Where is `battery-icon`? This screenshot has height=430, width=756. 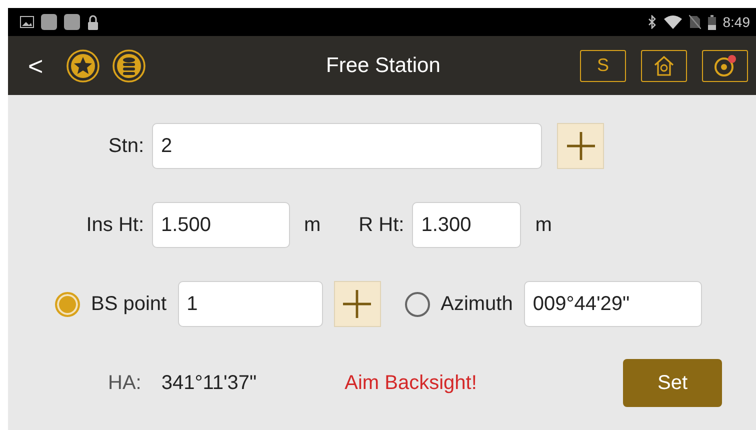 battery-icon is located at coordinates (712, 22).